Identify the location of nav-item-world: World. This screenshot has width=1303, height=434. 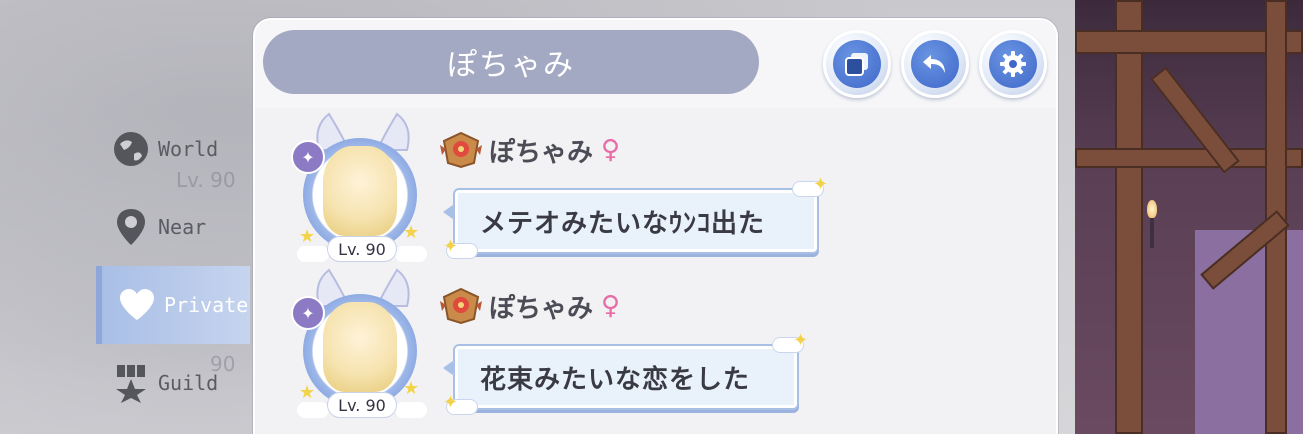
(173, 149).